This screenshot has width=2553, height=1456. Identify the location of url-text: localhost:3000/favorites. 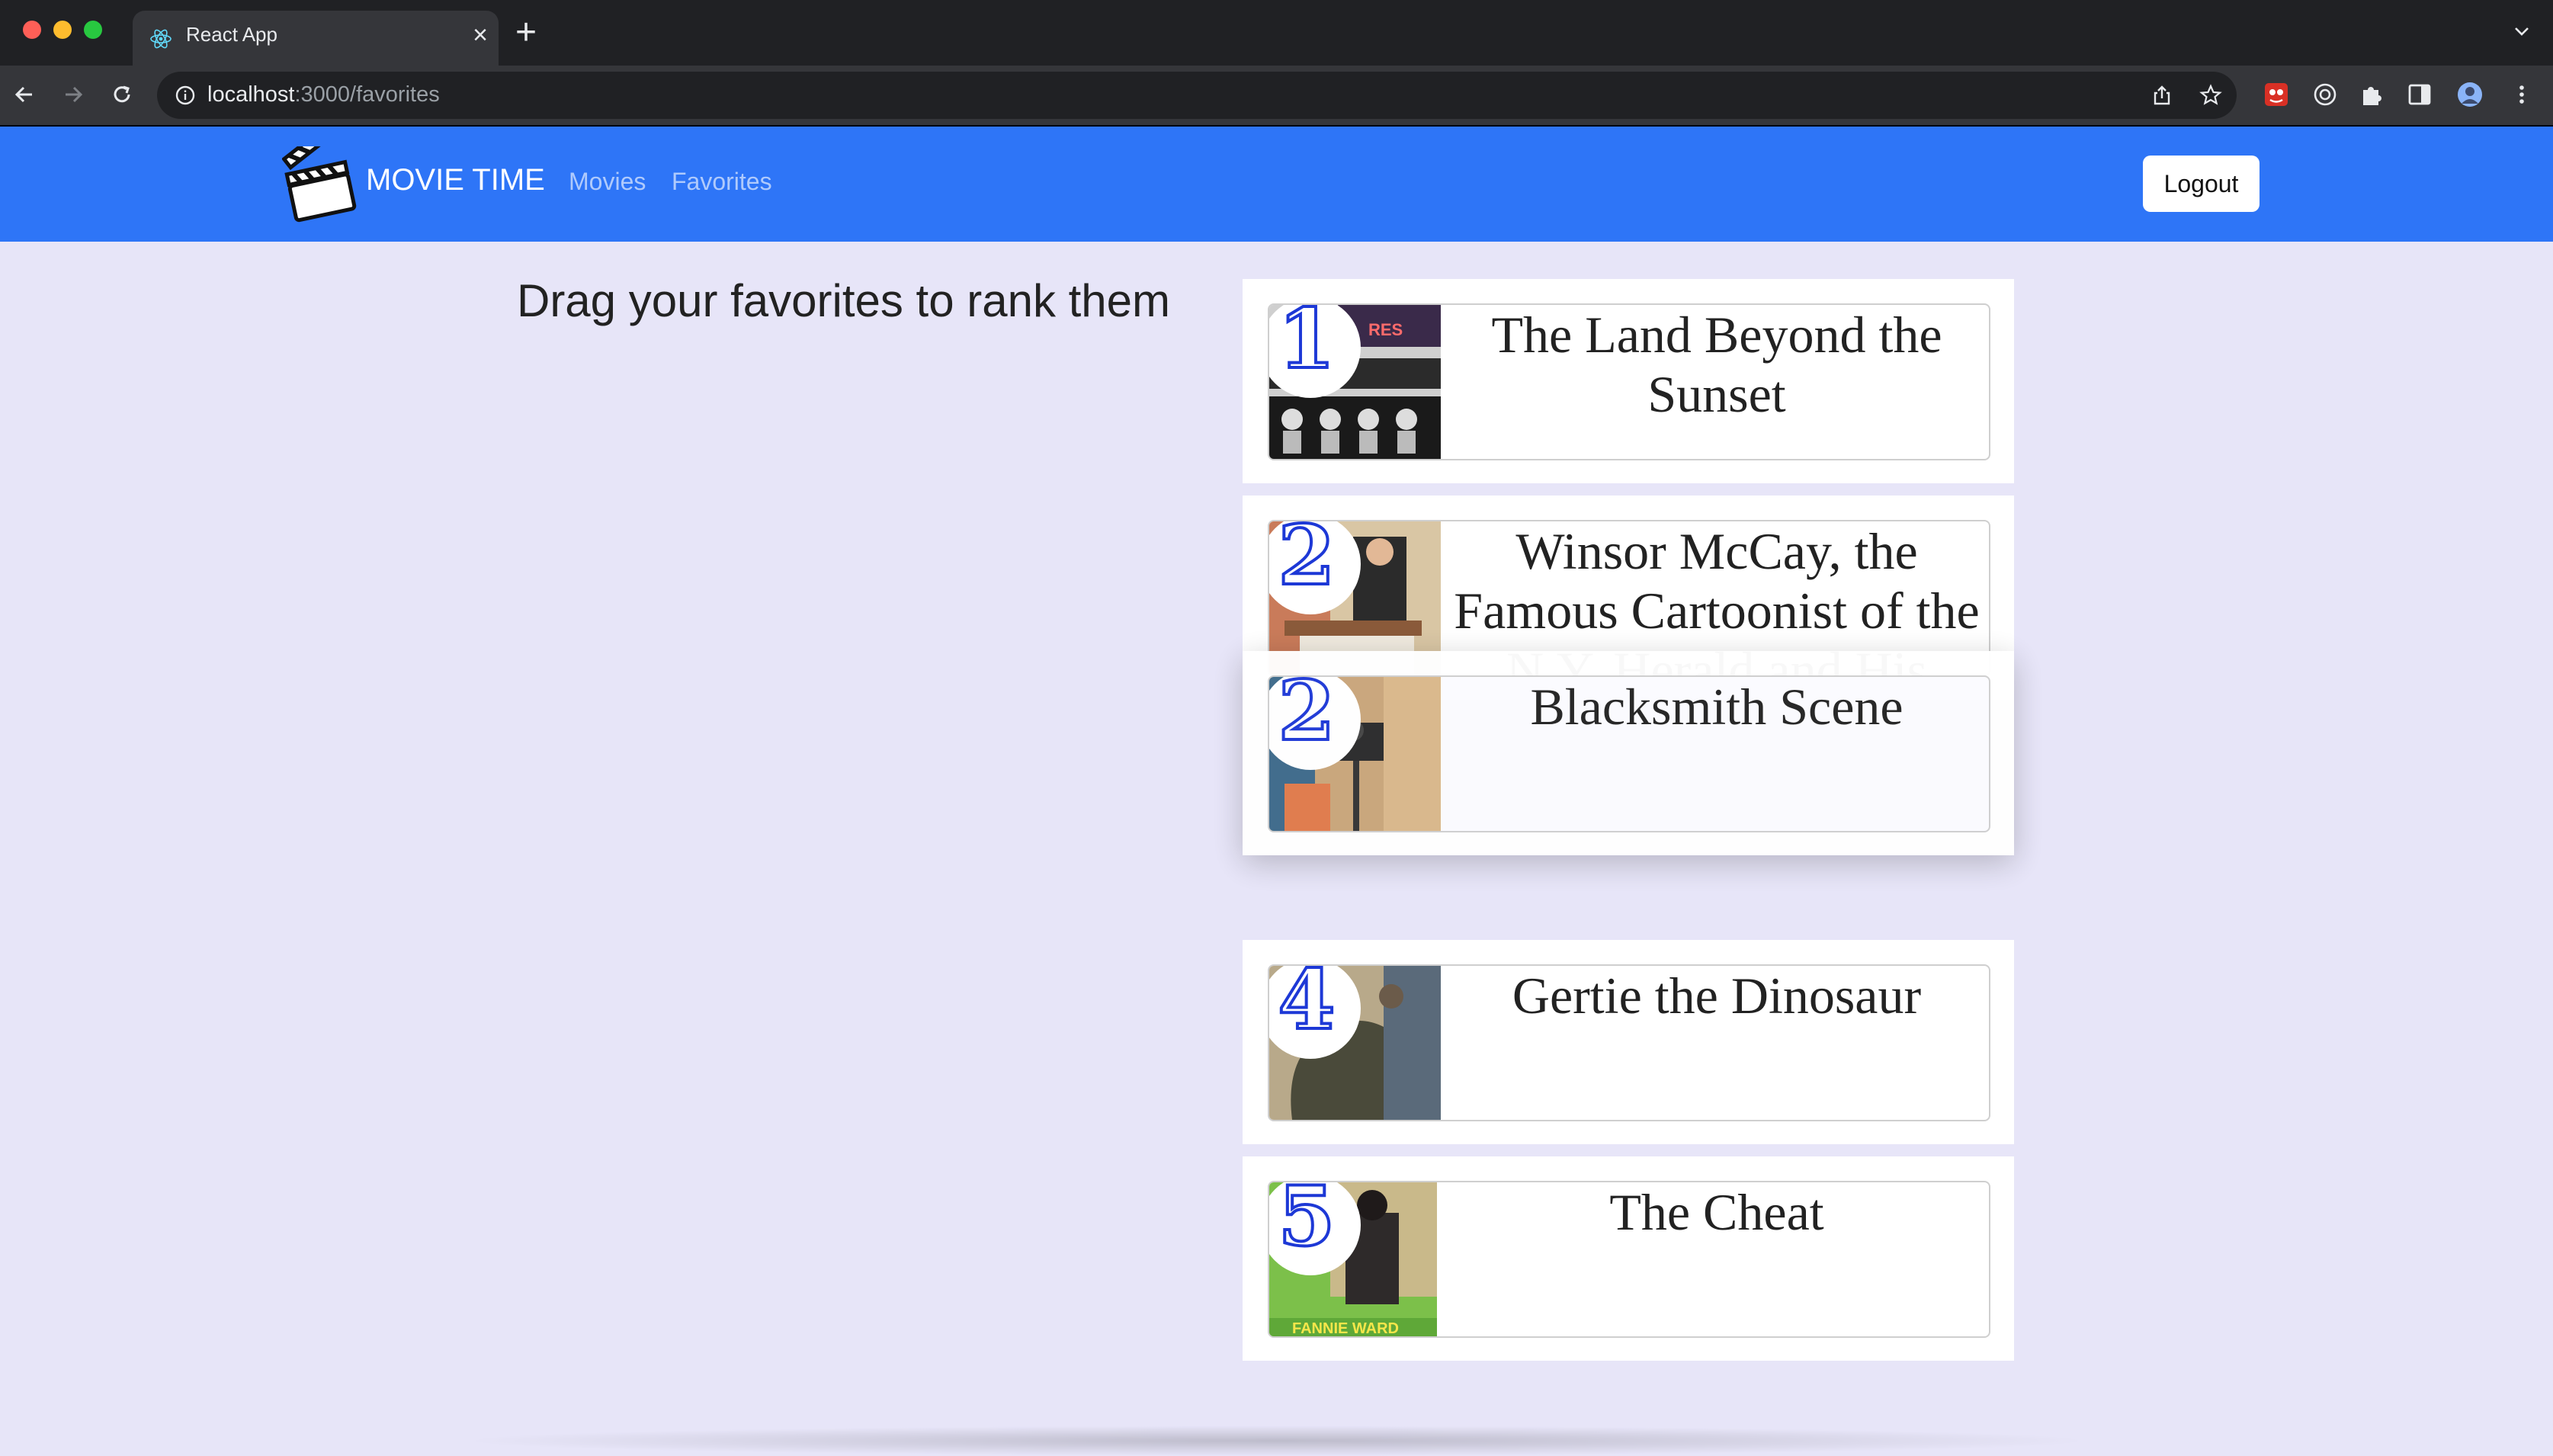
(323, 94).